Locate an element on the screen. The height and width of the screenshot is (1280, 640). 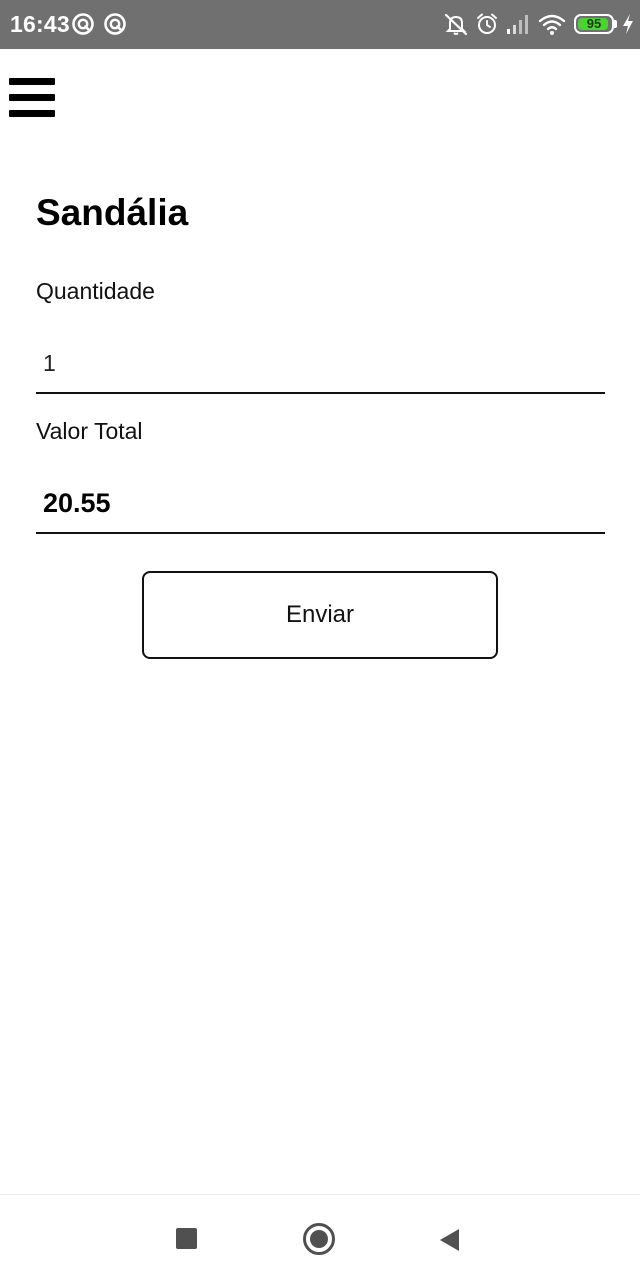
hamburger-menu-icon is located at coordinates (32, 99).